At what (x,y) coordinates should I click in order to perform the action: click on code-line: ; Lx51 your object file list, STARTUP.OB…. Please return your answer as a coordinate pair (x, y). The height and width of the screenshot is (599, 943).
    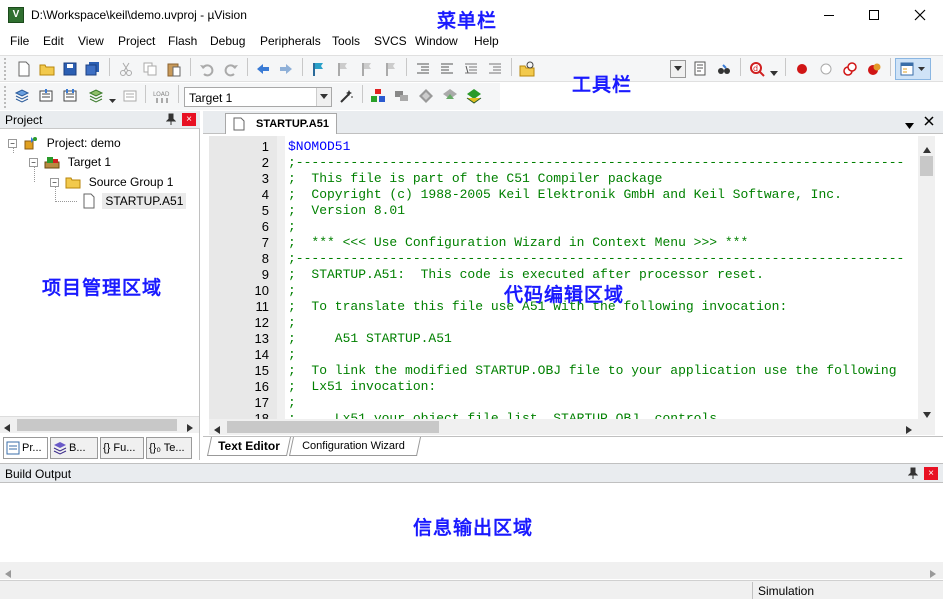
    Looking at the image, I should click on (502, 415).